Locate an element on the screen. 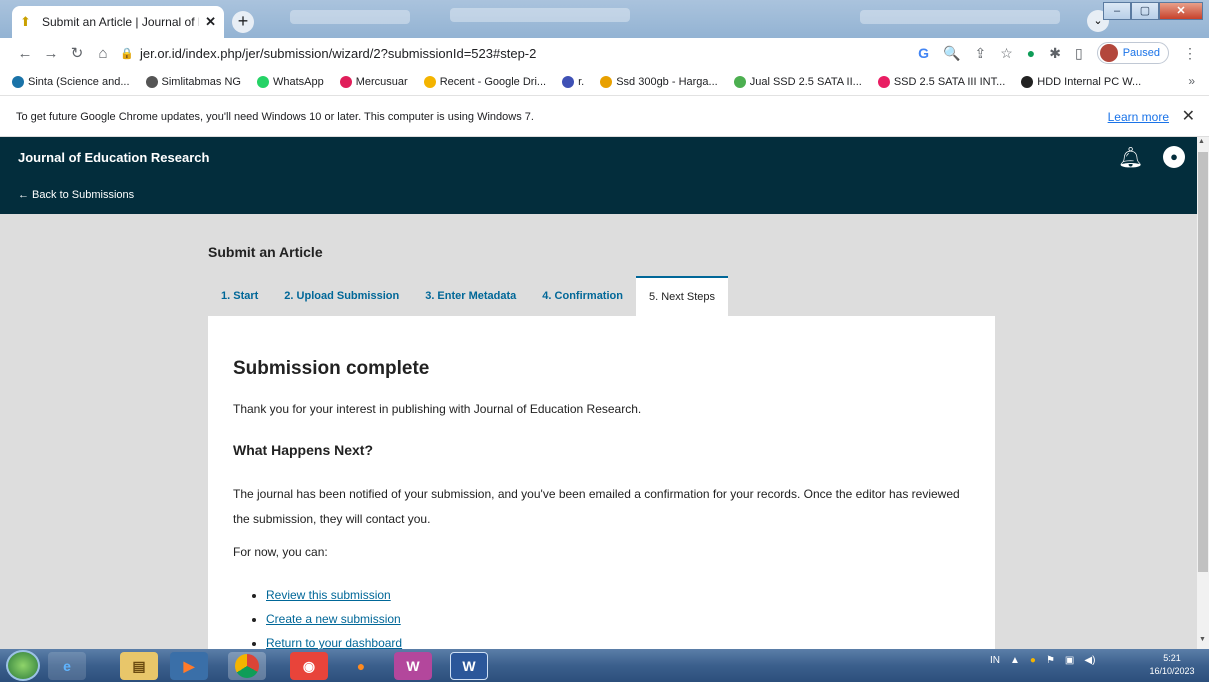 This screenshot has height=682, width=1209. bookmark-item: Mercusuar is located at coordinates (373, 81).